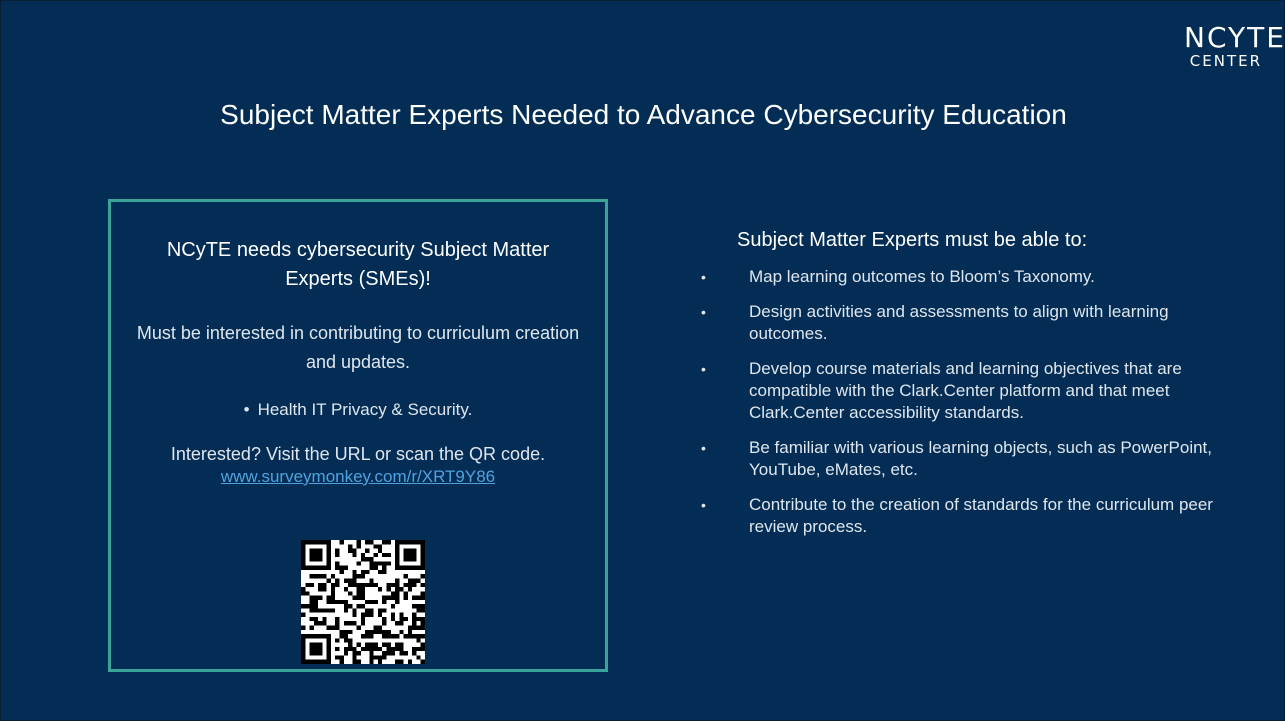 Image resolution: width=1285 pixels, height=721 pixels. What do you see at coordinates (1234, 37) in the screenshot?
I see `logo-line-1: NCYTE` at bounding box center [1234, 37].